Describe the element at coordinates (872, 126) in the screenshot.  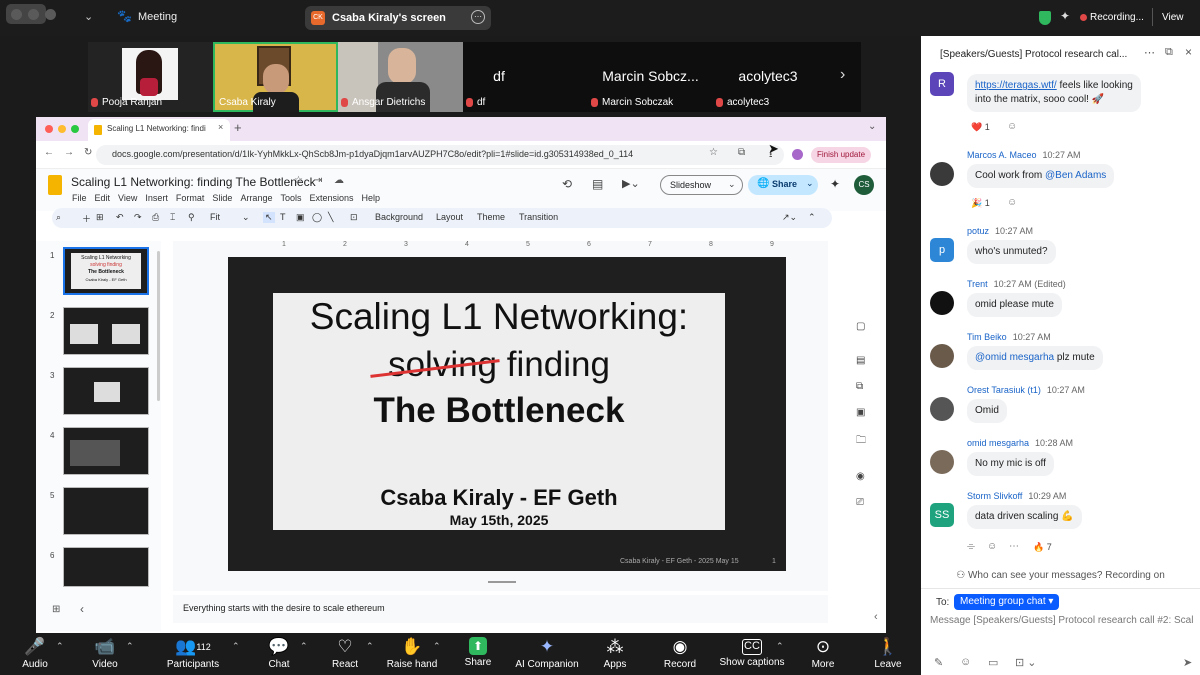
I see `tab-list-icon: ⌄` at that location.